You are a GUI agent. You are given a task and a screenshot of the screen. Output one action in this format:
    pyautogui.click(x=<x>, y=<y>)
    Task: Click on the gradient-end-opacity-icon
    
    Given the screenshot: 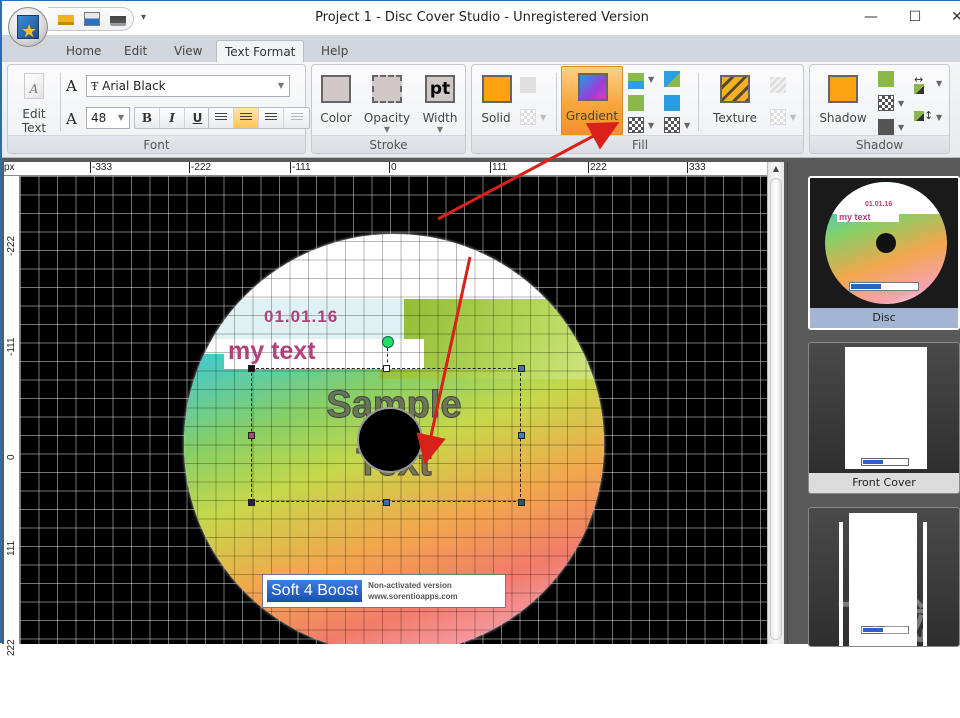 What is the action you would take?
    pyautogui.click(x=672, y=125)
    